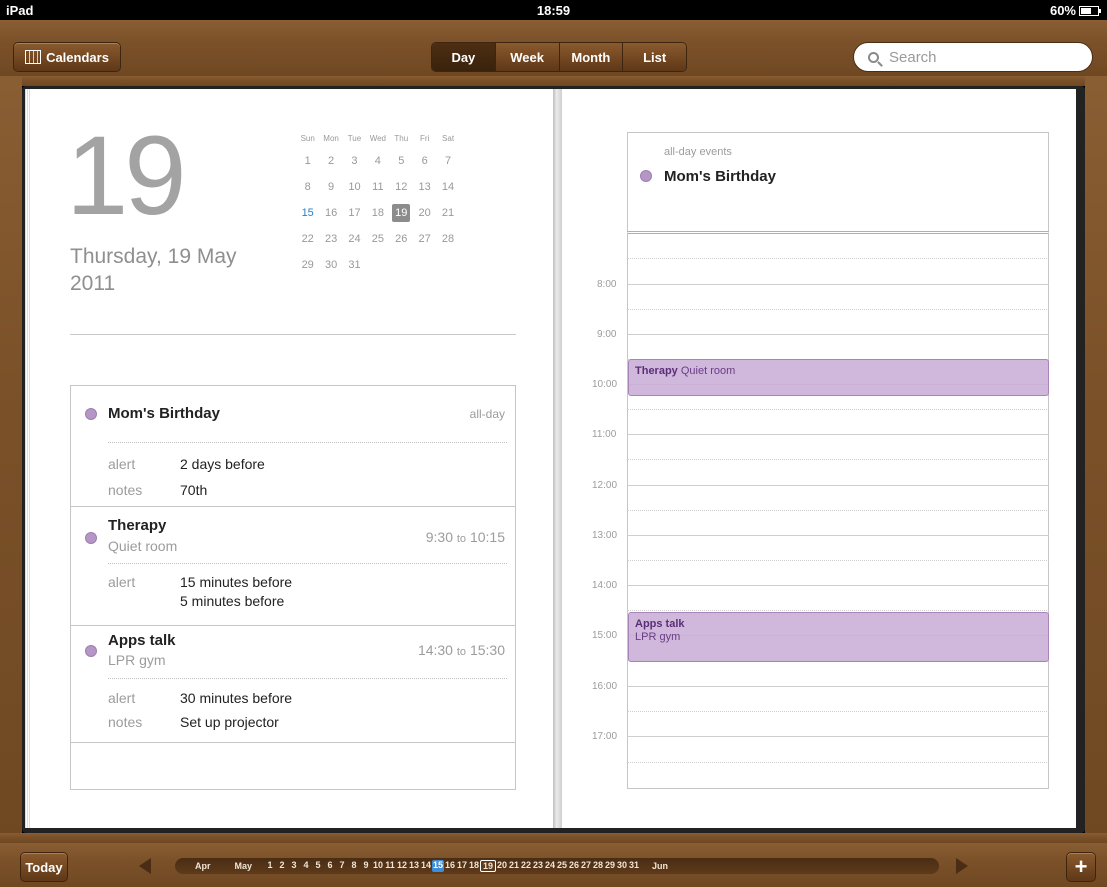 Image resolution: width=1107 pixels, height=887 pixels. Describe the element at coordinates (282, 866) in the screenshot. I see `timeline-day: 2` at that location.